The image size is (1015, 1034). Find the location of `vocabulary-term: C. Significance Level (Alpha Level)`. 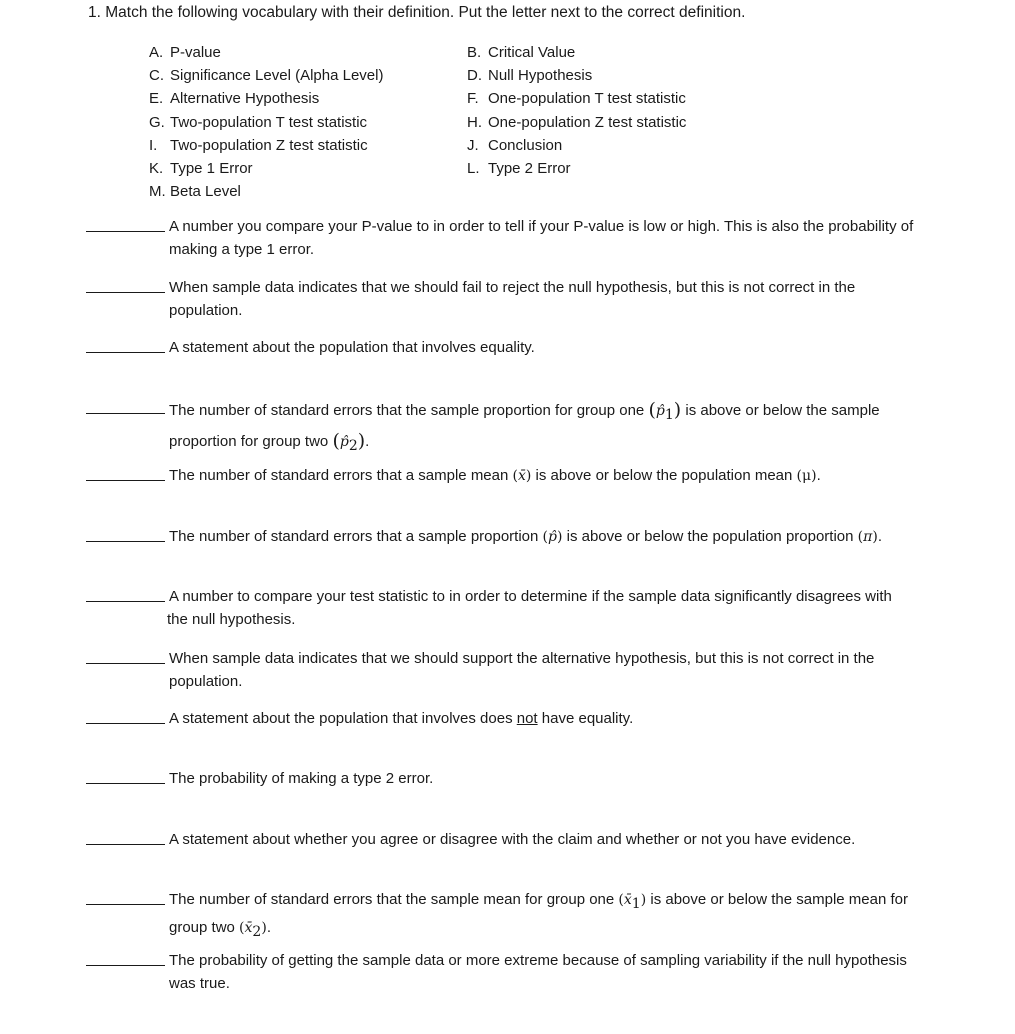

vocabulary-term: C. Significance Level (Alpha Level) is located at coordinates (308, 75).